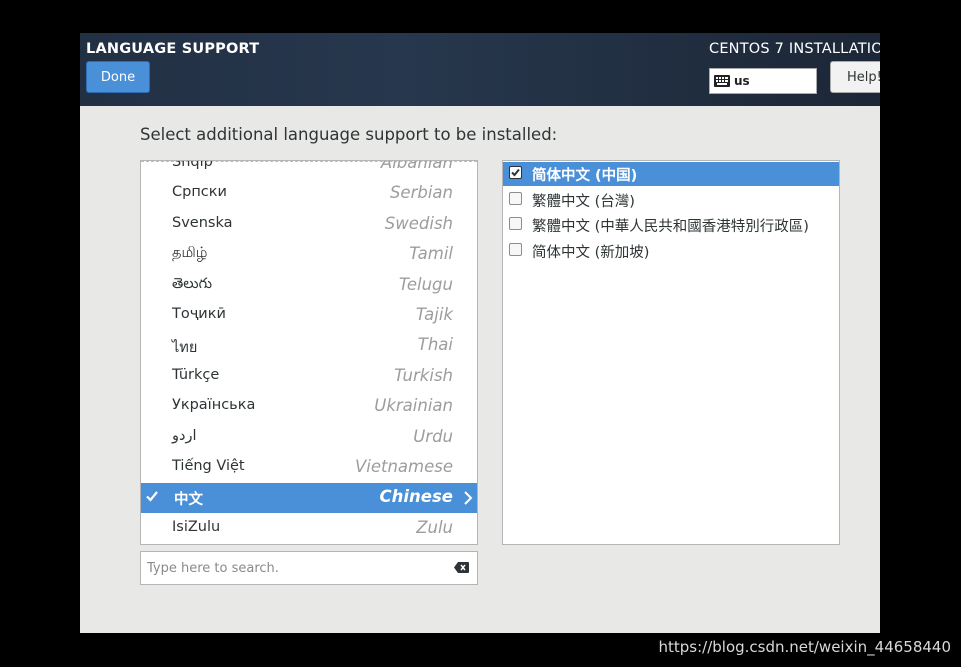 The height and width of the screenshot is (667, 961). What do you see at coordinates (585, 176) in the screenshot?
I see `locale-label: 简体中文 (中国)` at bounding box center [585, 176].